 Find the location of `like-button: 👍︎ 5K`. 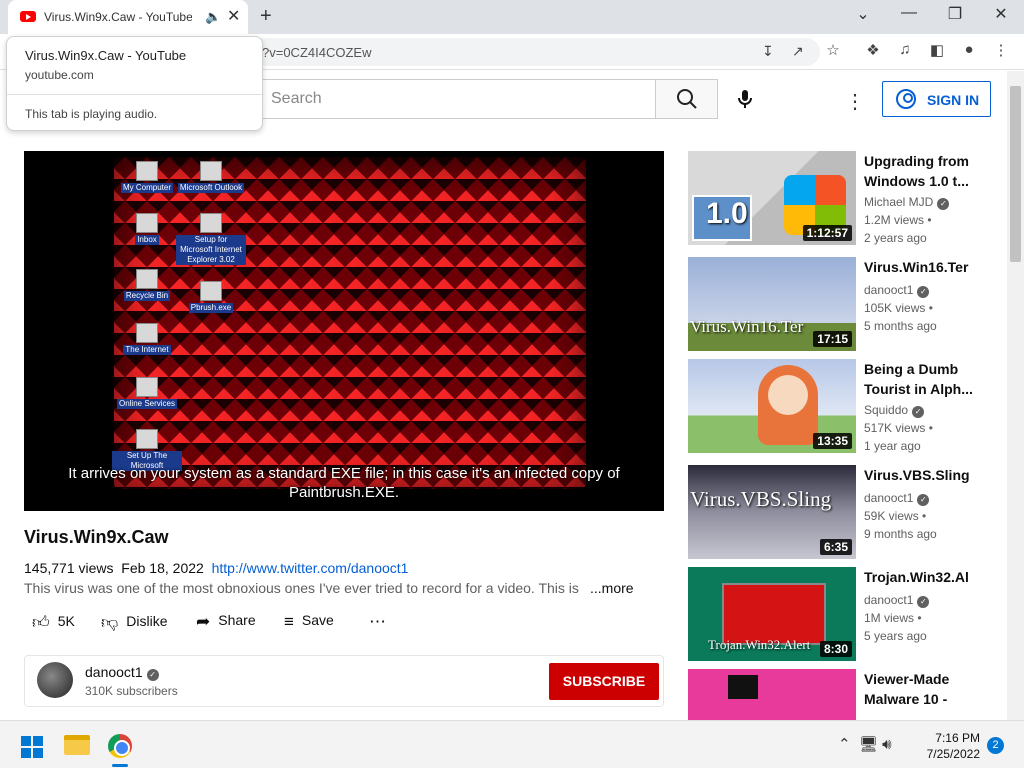

like-button: 👍︎ 5K is located at coordinates (53, 622).